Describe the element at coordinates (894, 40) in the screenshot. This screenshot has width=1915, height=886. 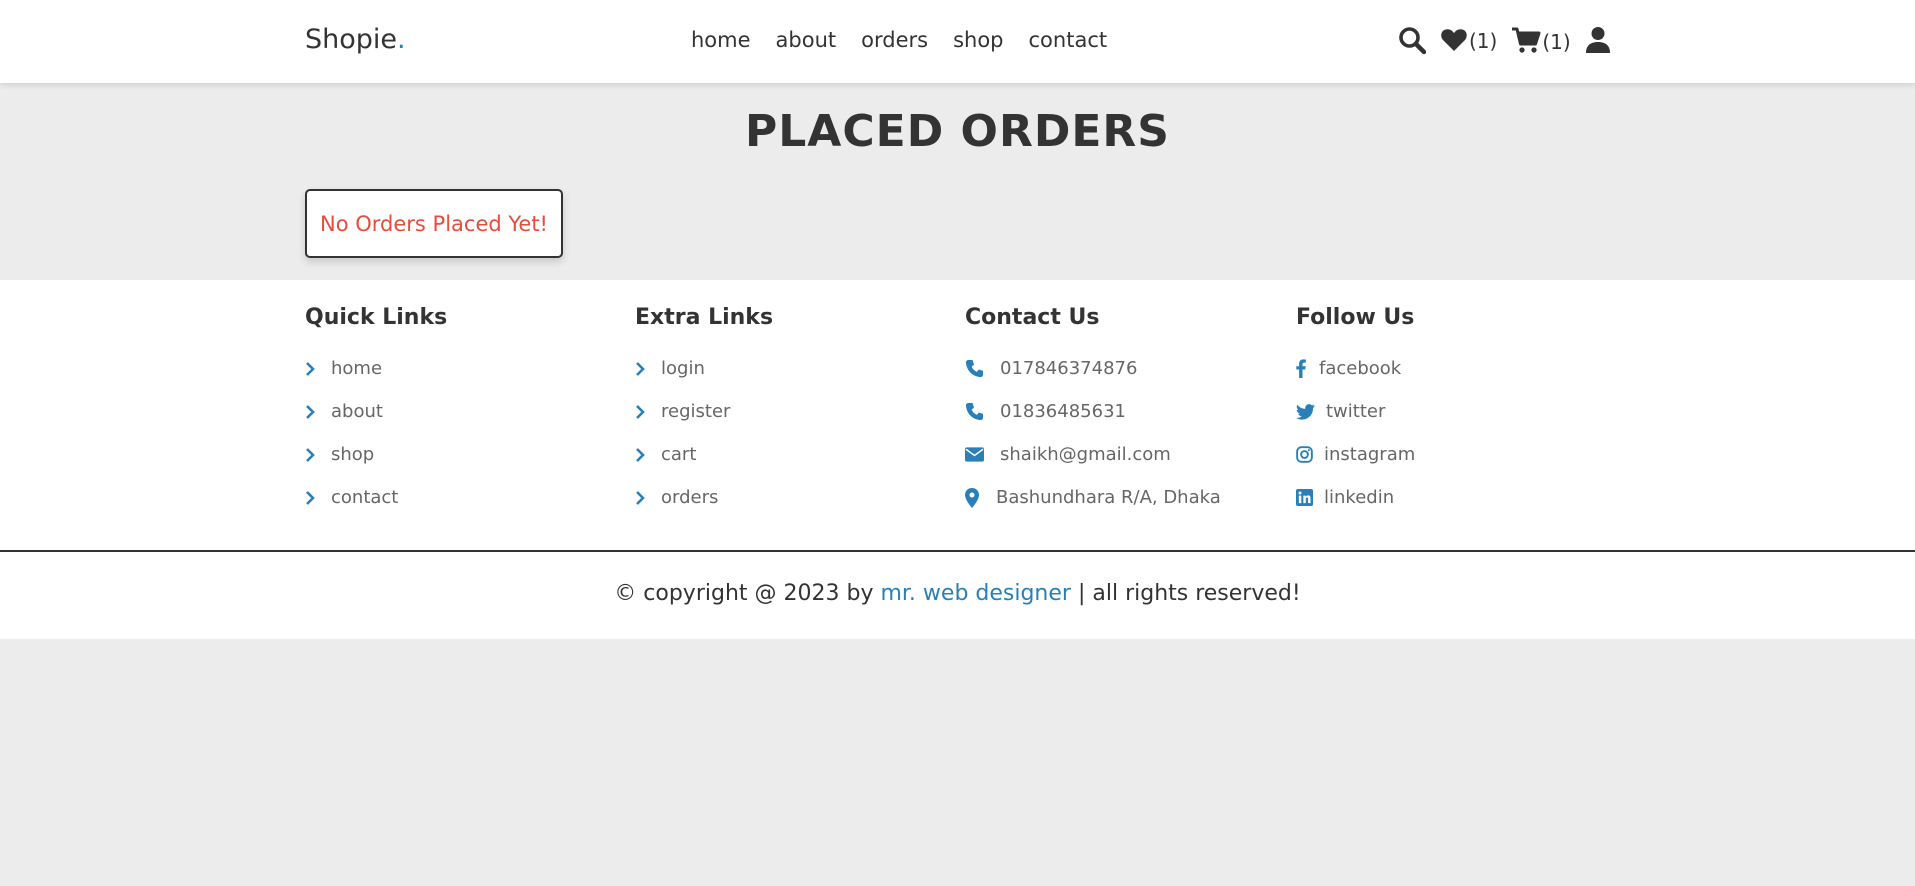
I see `nav-orders: orders` at that location.